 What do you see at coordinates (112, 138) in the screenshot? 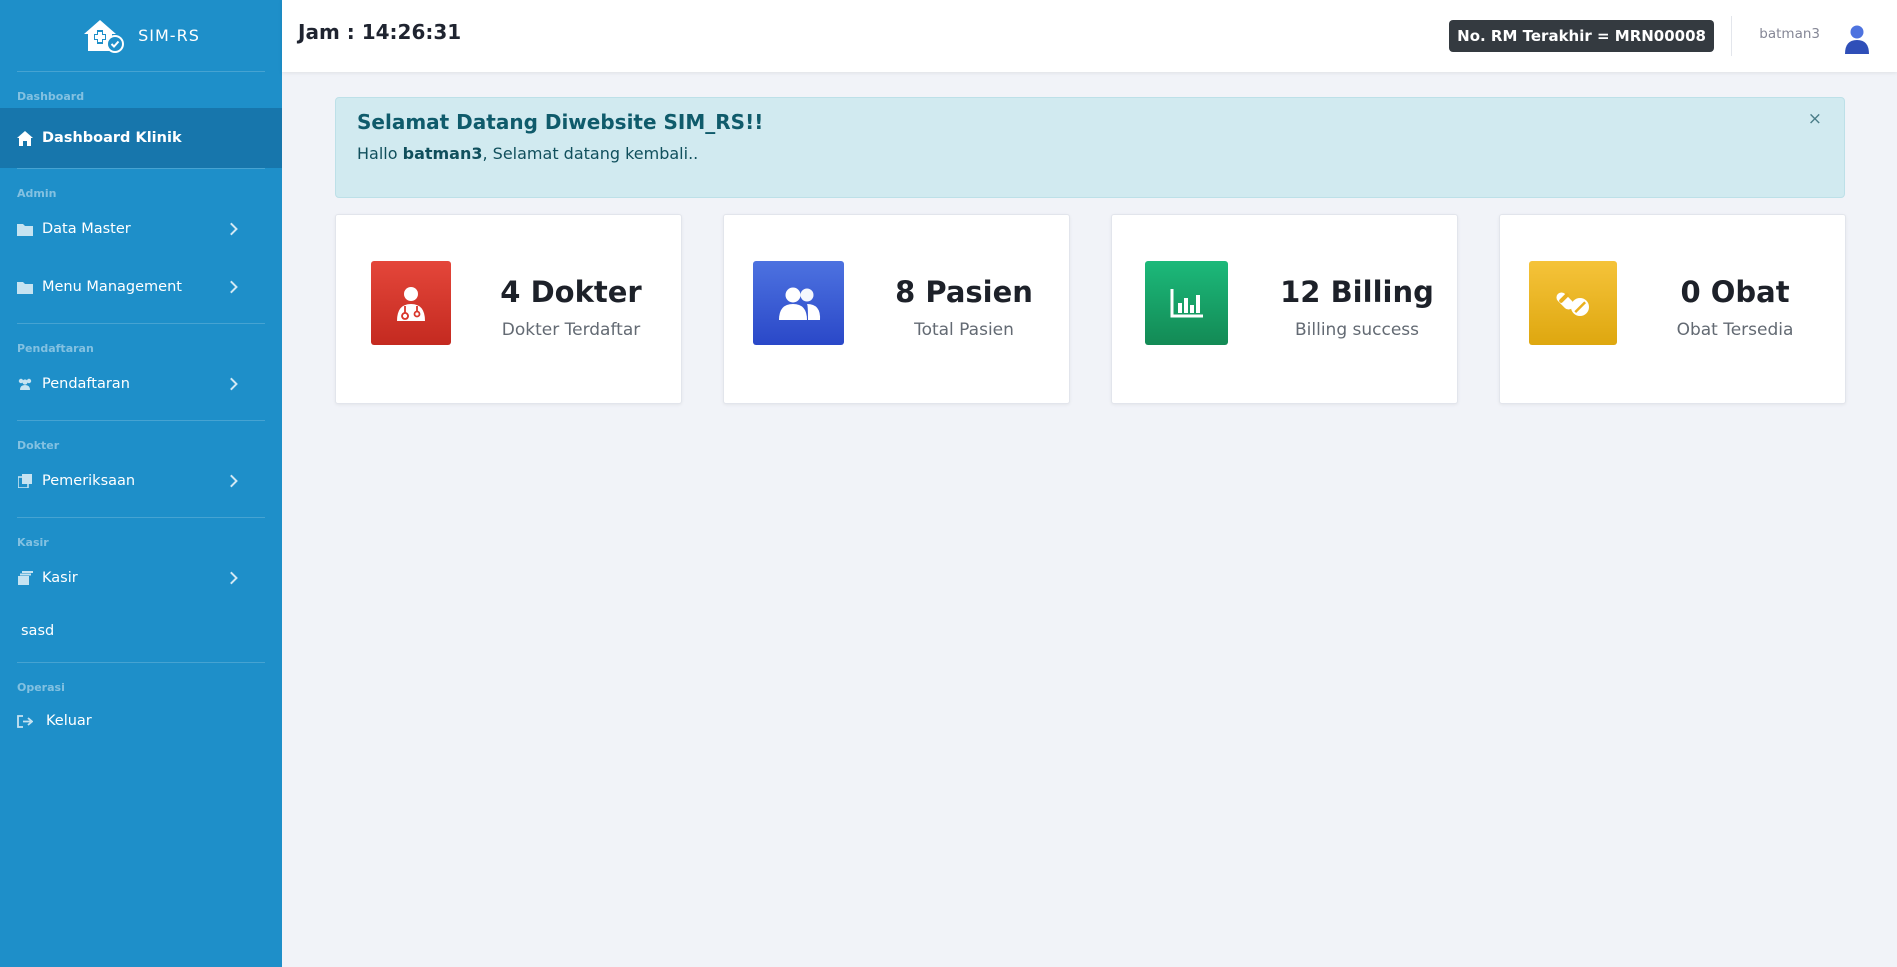
I see `sidebar-item-label: Dashboard Klinik` at bounding box center [112, 138].